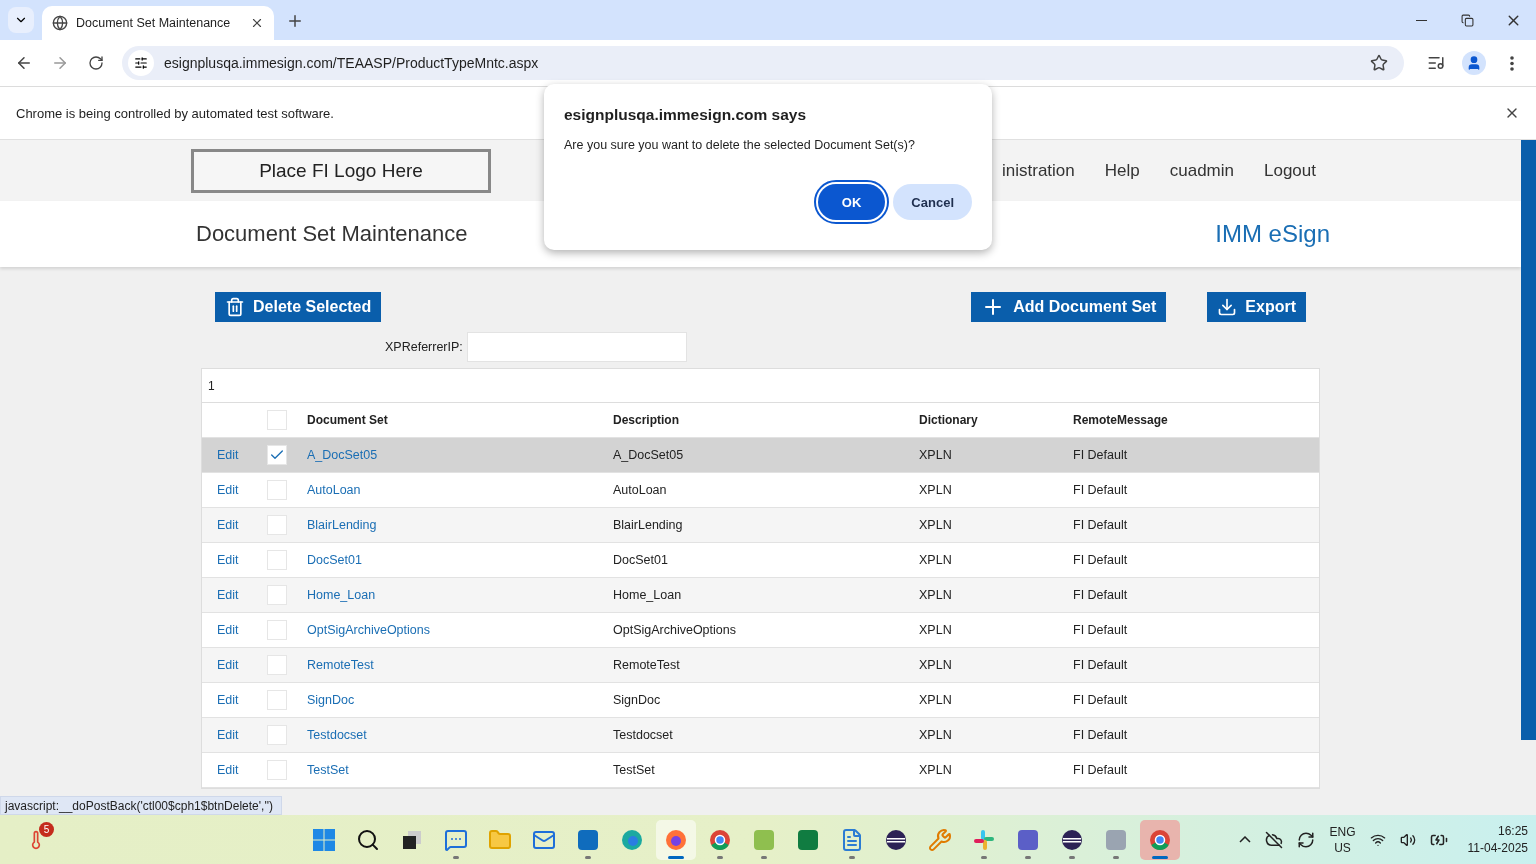  I want to click on table-row: Edit A_DocSet05 A_DocSet05 XPLN FI Default, so click(760, 455).